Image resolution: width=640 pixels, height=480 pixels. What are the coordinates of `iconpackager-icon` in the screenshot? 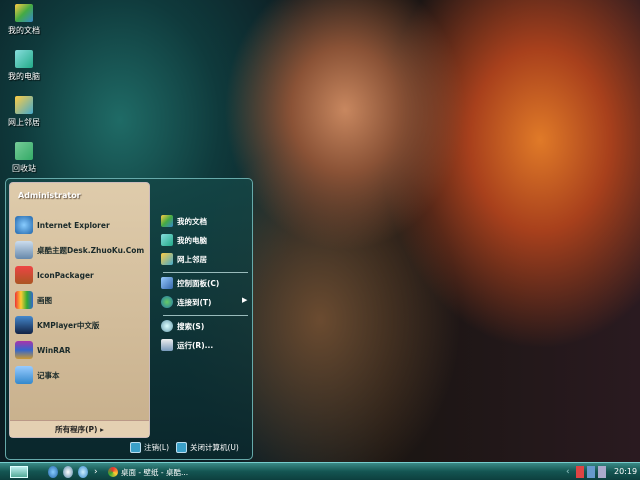 It's located at (24, 275).